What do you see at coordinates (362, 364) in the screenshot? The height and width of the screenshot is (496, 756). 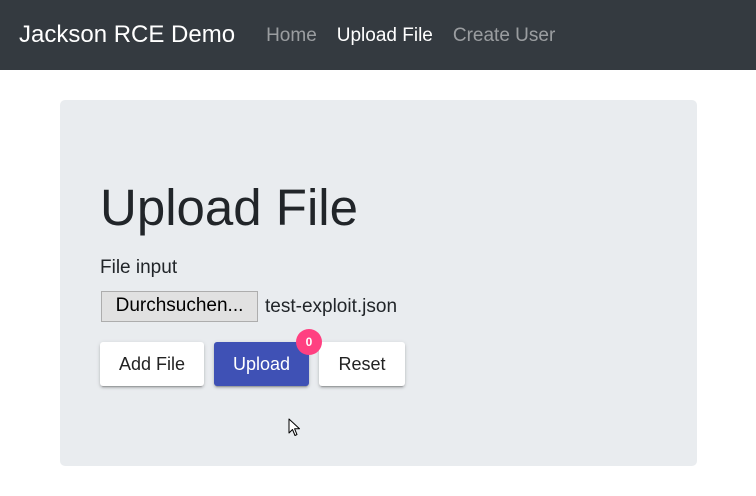 I see `reset-button: Reset` at bounding box center [362, 364].